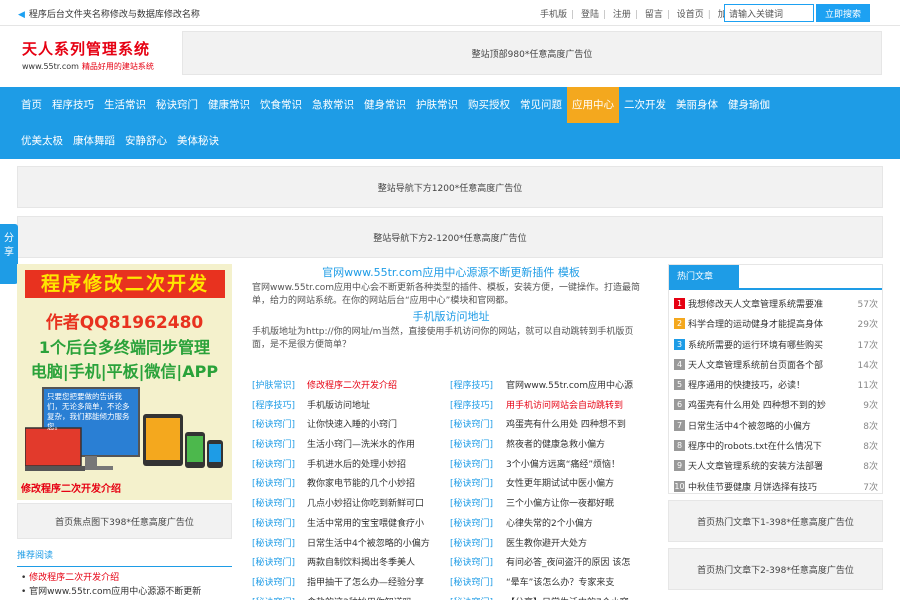 The image size is (900, 600). Describe the element at coordinates (532, 53) in the screenshot. I see `top-ad: 整站顶部980*任意高度广告位` at that location.